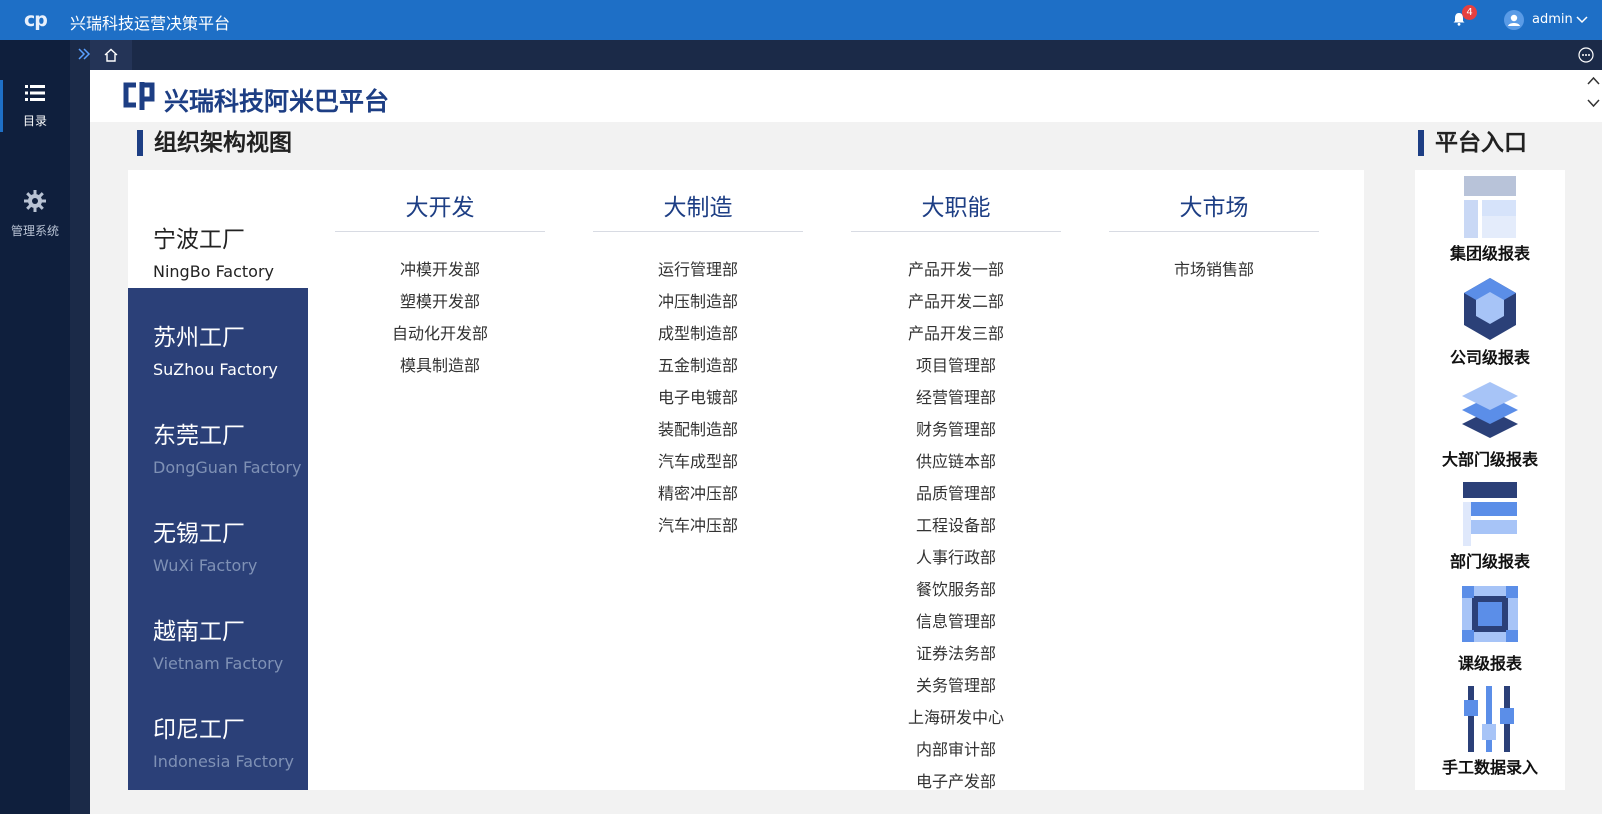  What do you see at coordinates (1490, 480) in the screenshot?
I see `platform-entry-panel: 集团级报表 公司级报表 大部门级报表 部门级报表 课级报表 手工数据录入` at bounding box center [1490, 480].